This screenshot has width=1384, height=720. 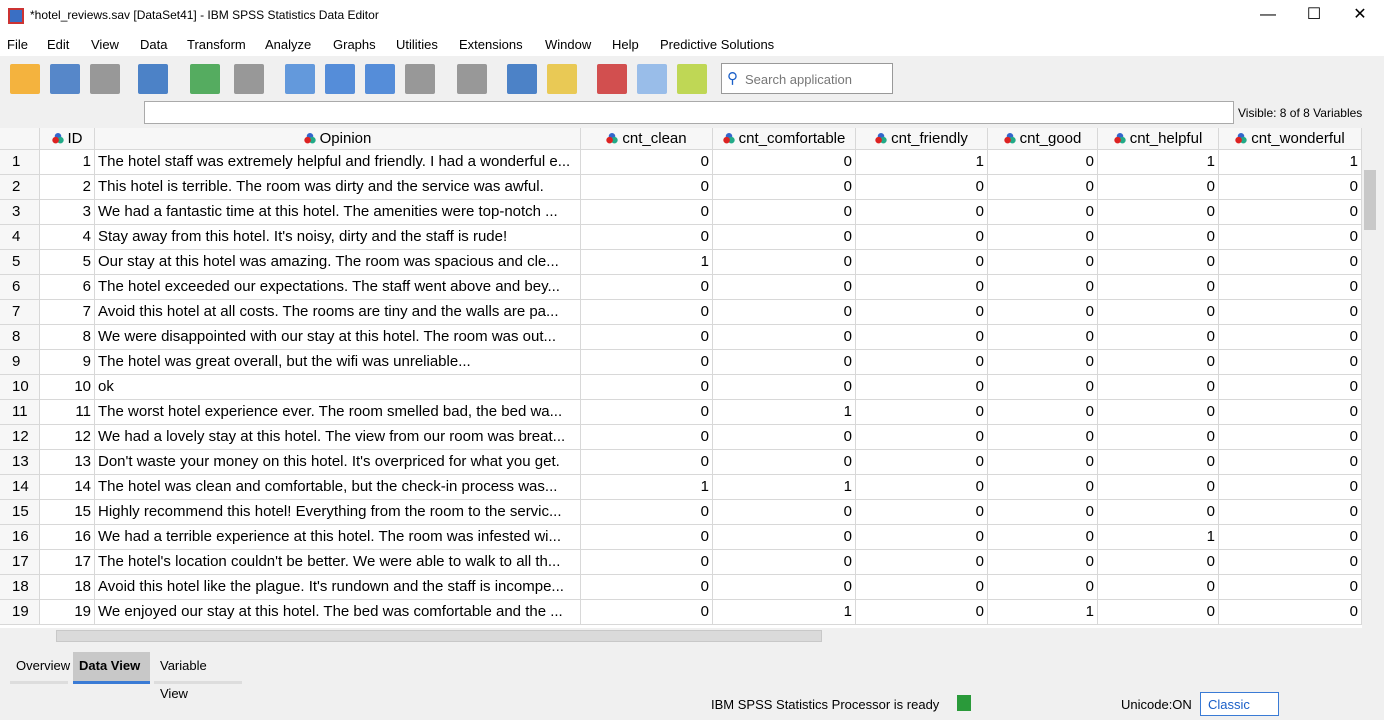 I want to click on cell-opinion: ok, so click(x=338, y=387).